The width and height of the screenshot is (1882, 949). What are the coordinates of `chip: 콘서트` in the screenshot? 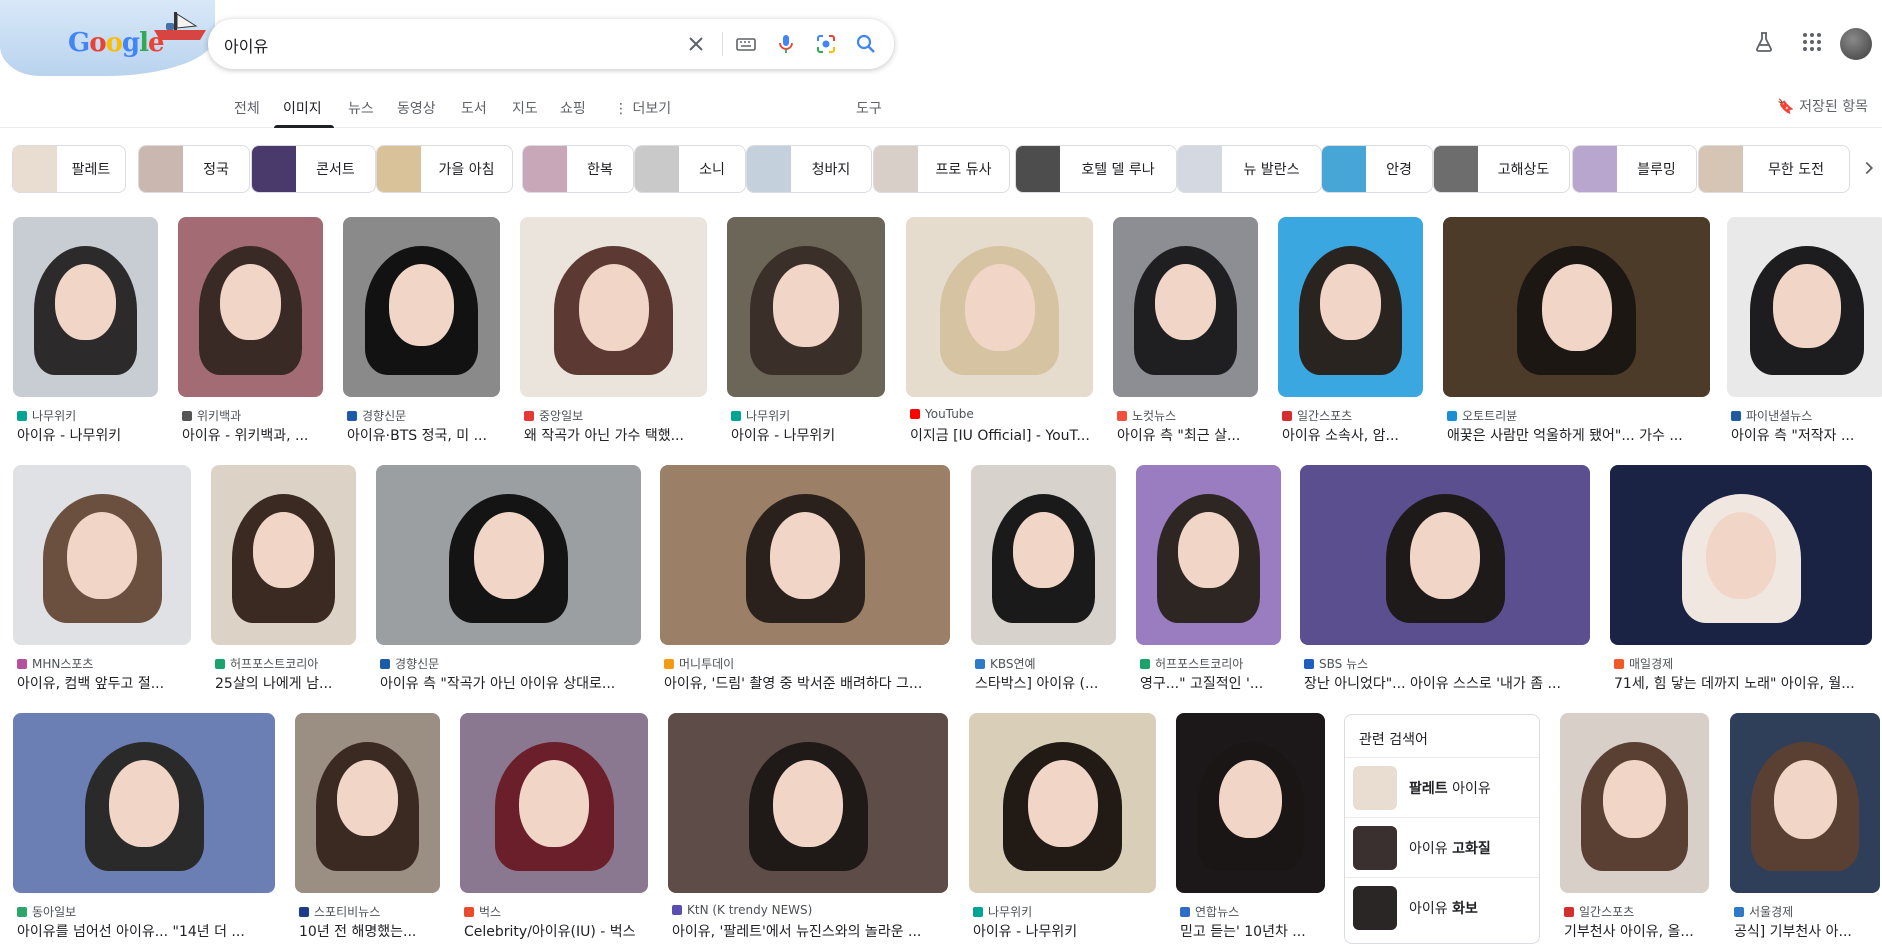 It's located at (313, 169).